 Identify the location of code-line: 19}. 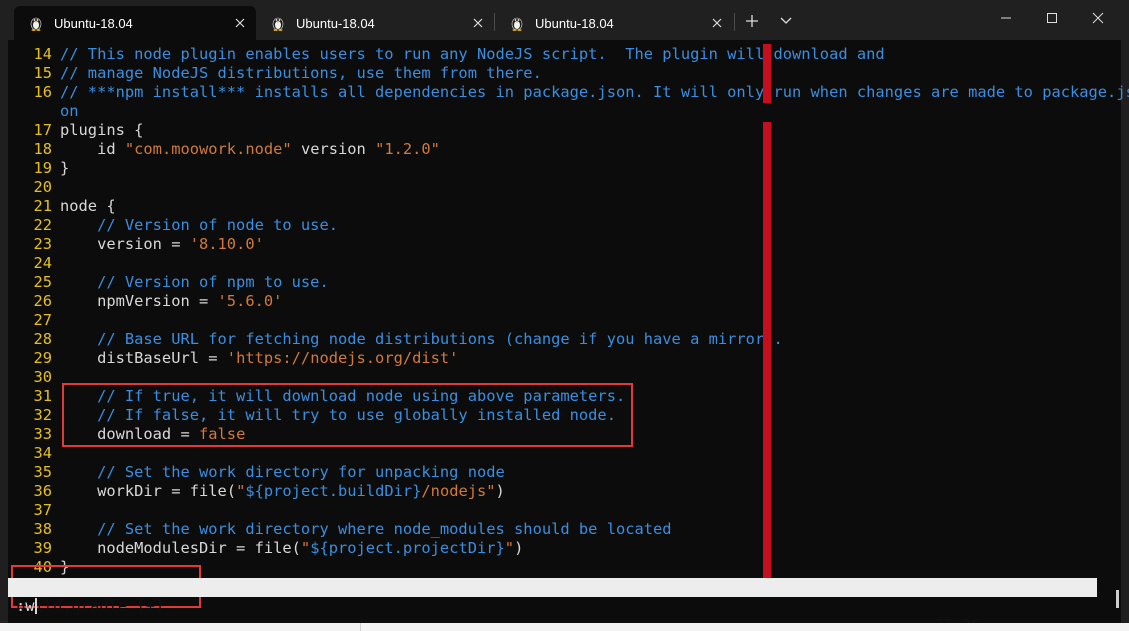
(38, 168).